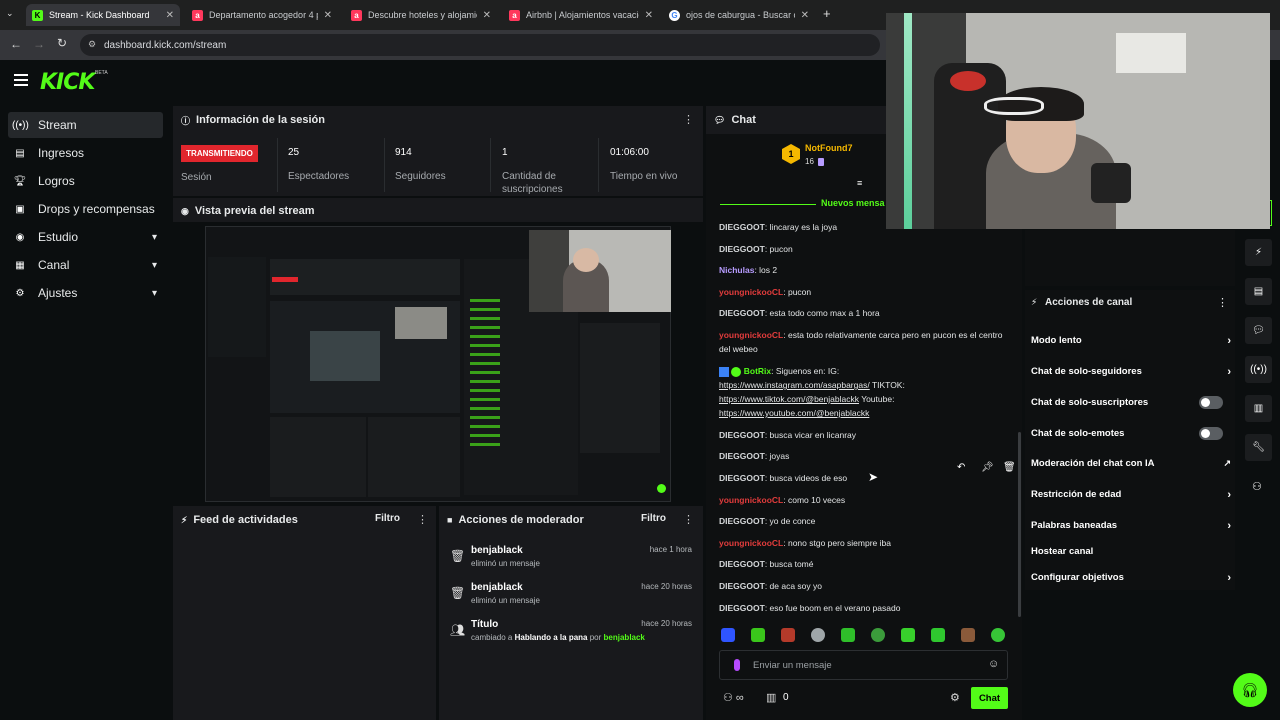  I want to click on tab-list-dropdown-icon: ⌄, so click(13, 15).